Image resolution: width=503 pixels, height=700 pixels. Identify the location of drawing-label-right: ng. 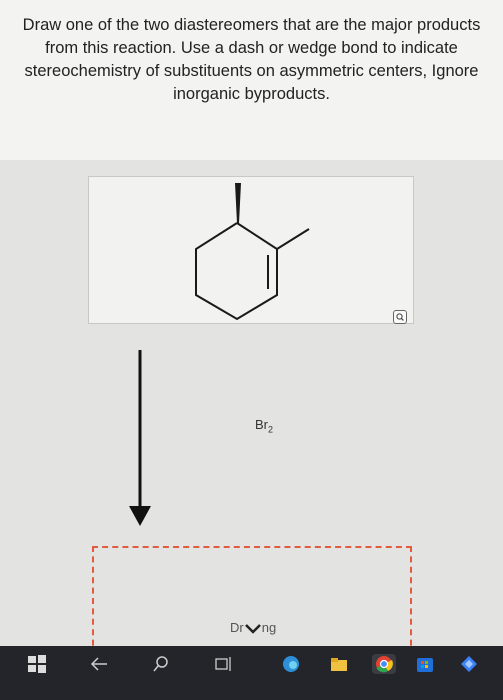
(269, 627).